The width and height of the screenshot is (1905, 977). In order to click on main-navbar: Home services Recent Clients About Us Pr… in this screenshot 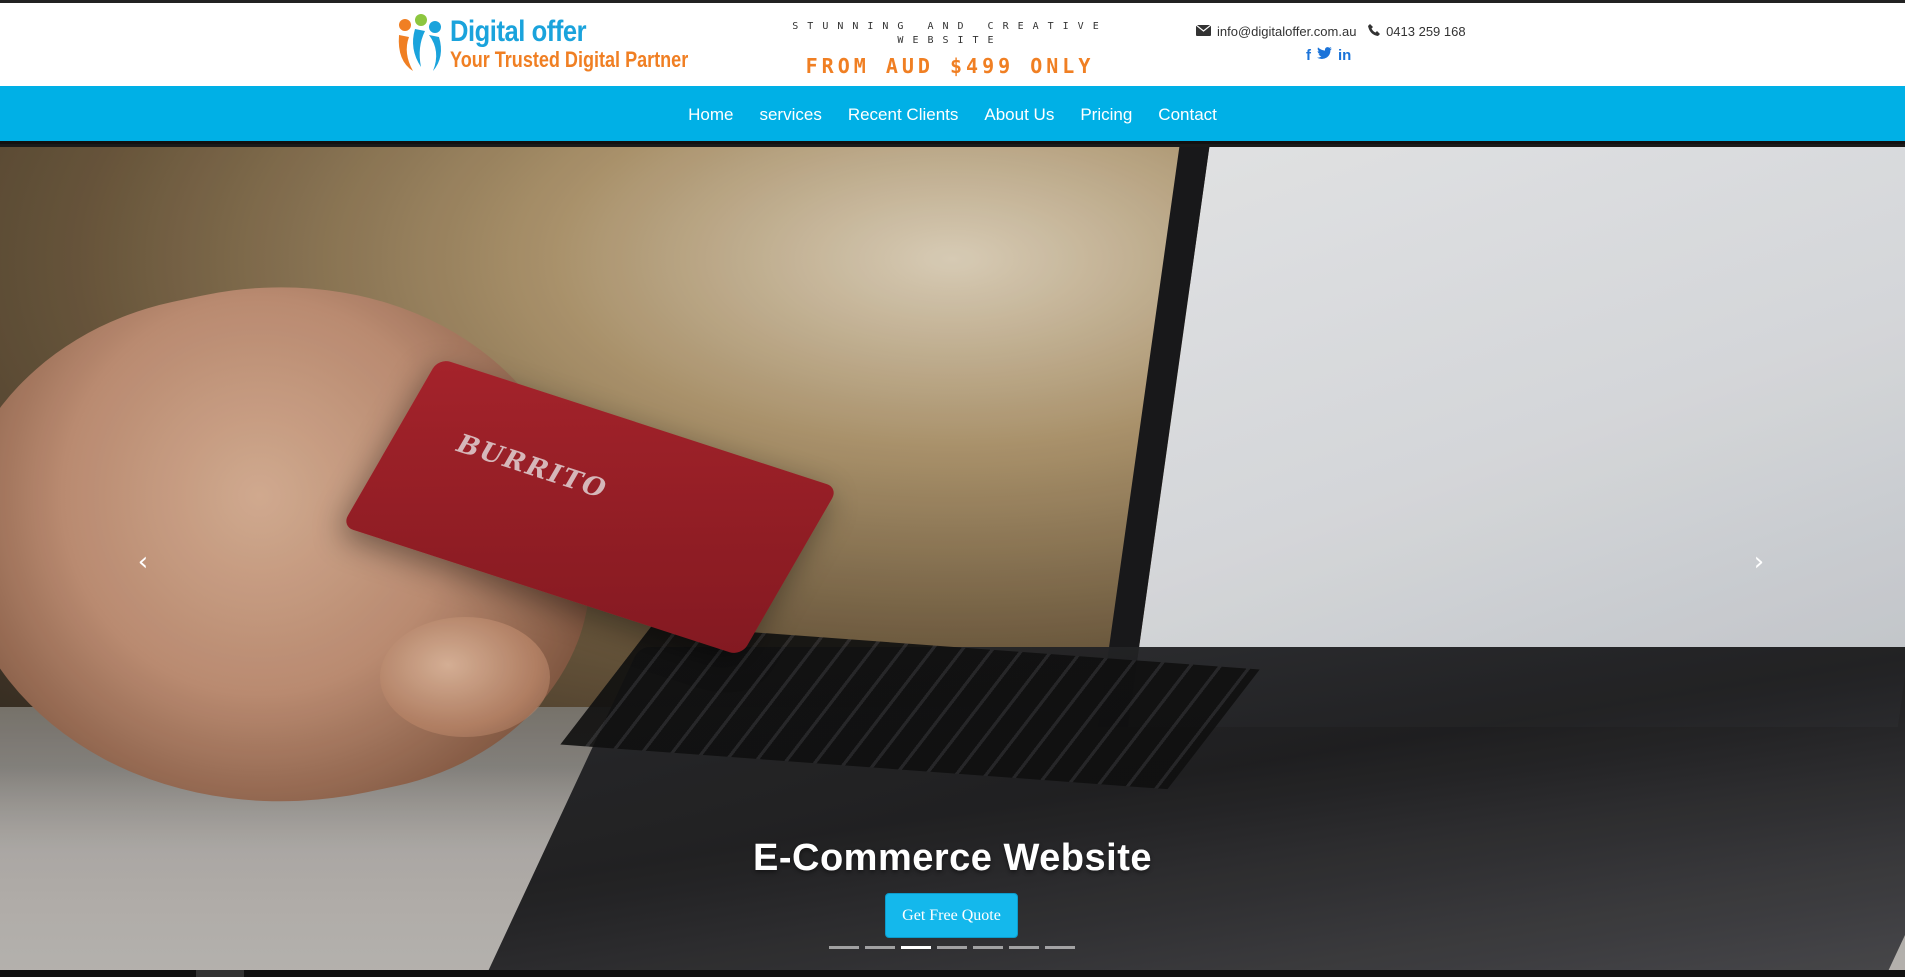, I will do `click(952, 115)`.